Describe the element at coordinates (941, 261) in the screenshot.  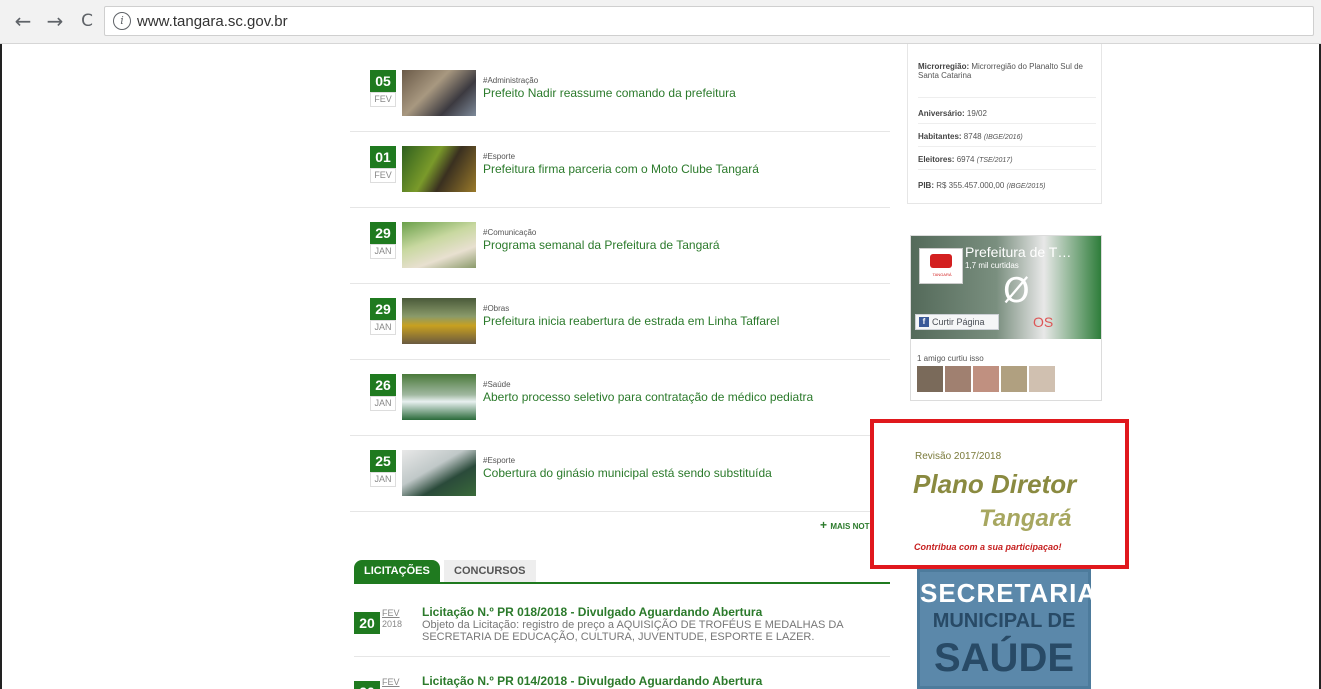
I see `logo-mark-icon` at that location.